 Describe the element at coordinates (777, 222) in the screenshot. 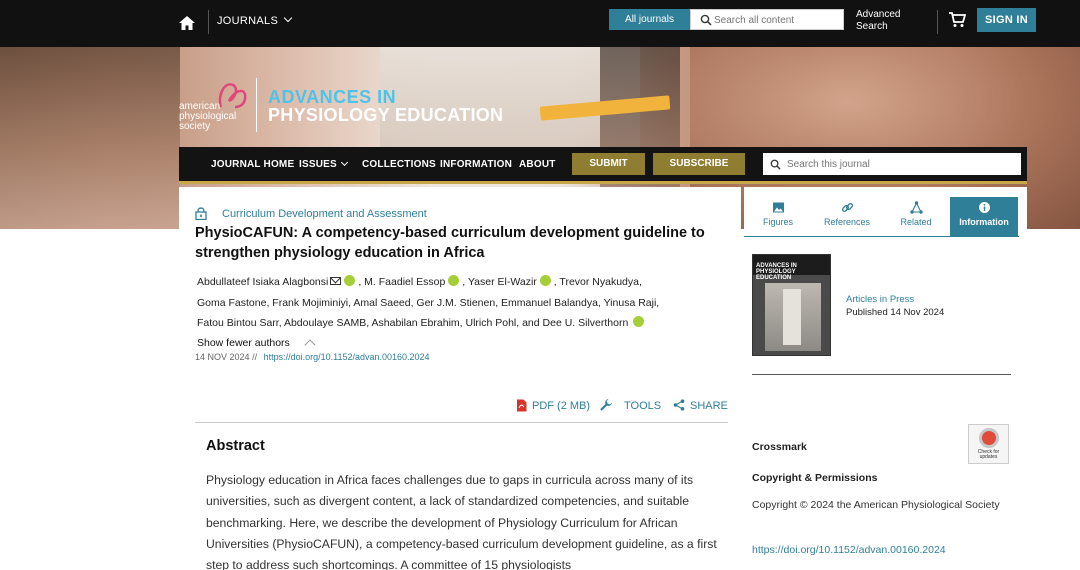

I see `tab-figures-label: Figures` at that location.